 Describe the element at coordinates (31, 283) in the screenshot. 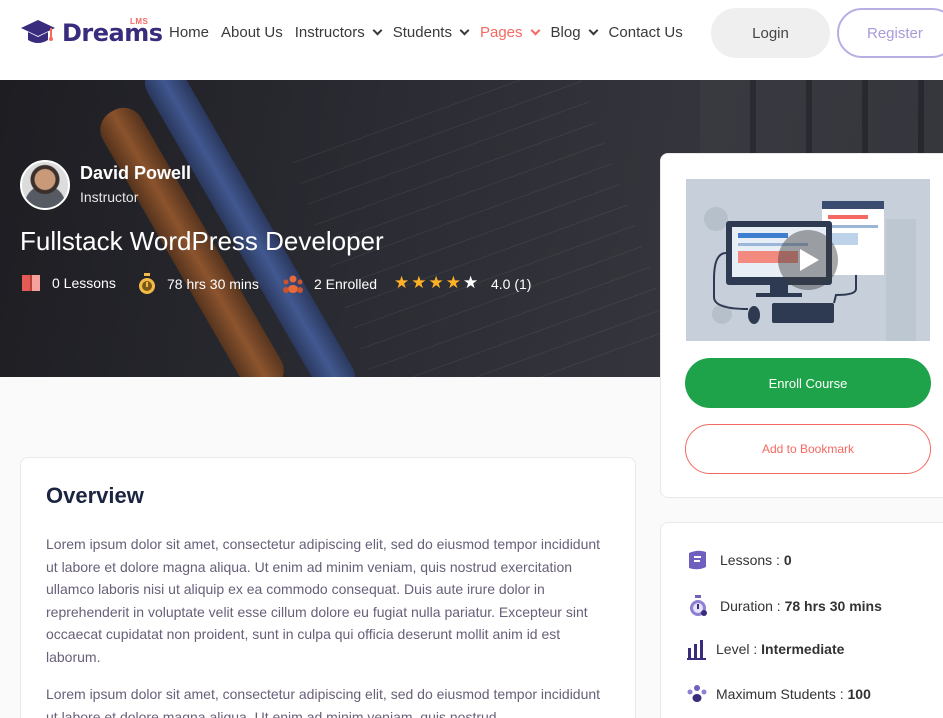

I see `book-icon` at that location.